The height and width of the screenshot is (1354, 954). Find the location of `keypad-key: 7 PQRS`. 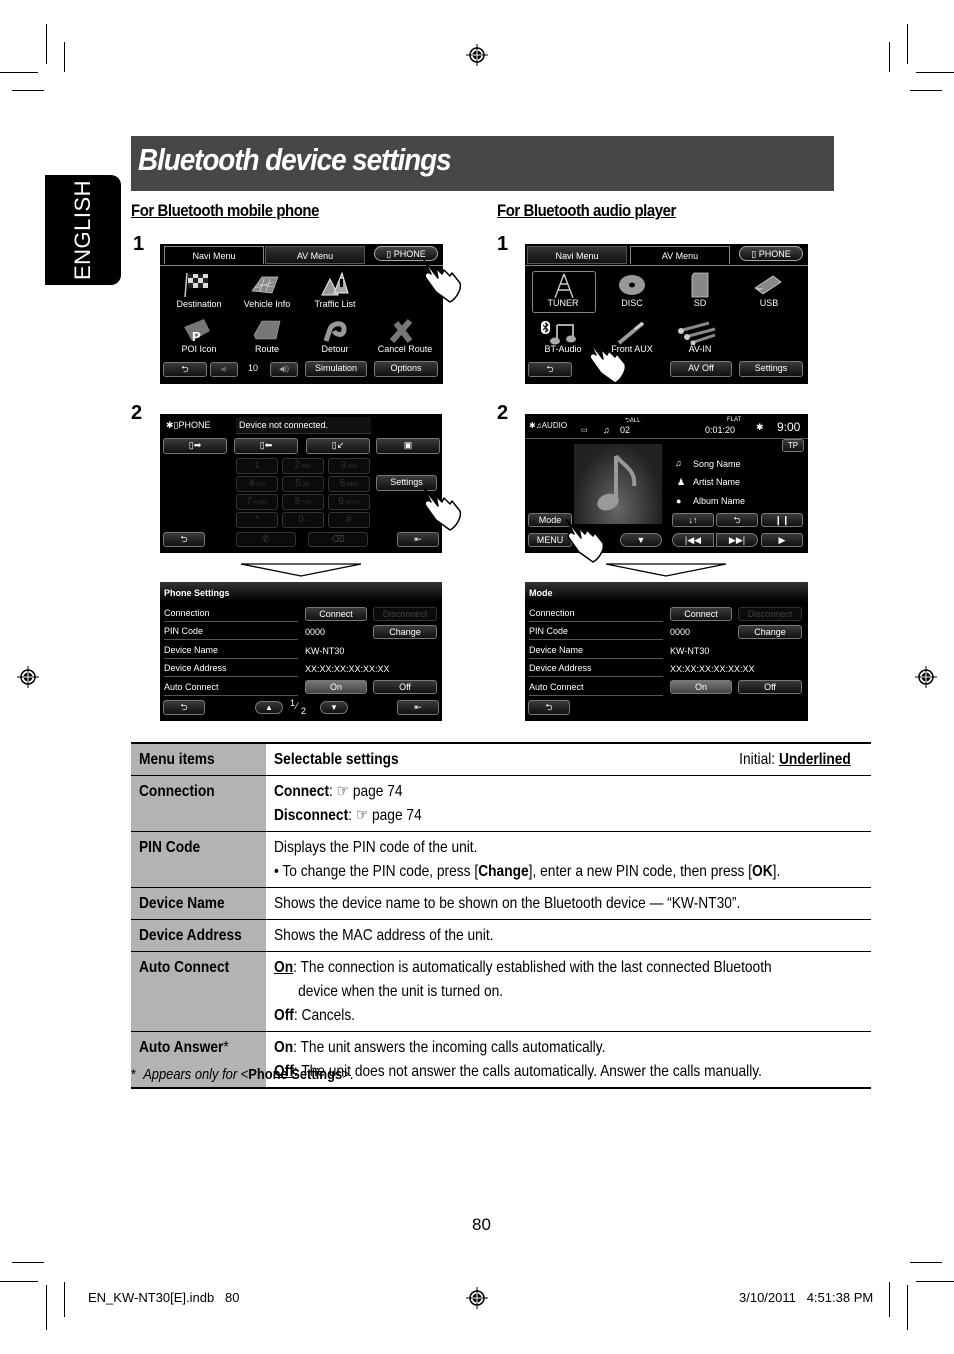

keypad-key: 7 PQRS is located at coordinates (257, 502).